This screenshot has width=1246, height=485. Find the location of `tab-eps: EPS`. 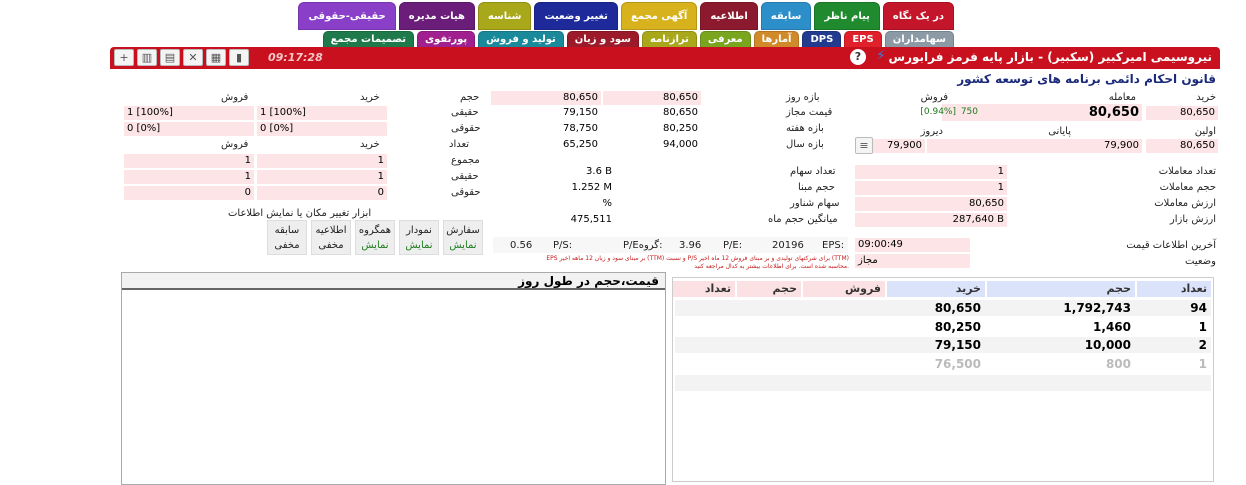

tab-eps: EPS is located at coordinates (863, 39).